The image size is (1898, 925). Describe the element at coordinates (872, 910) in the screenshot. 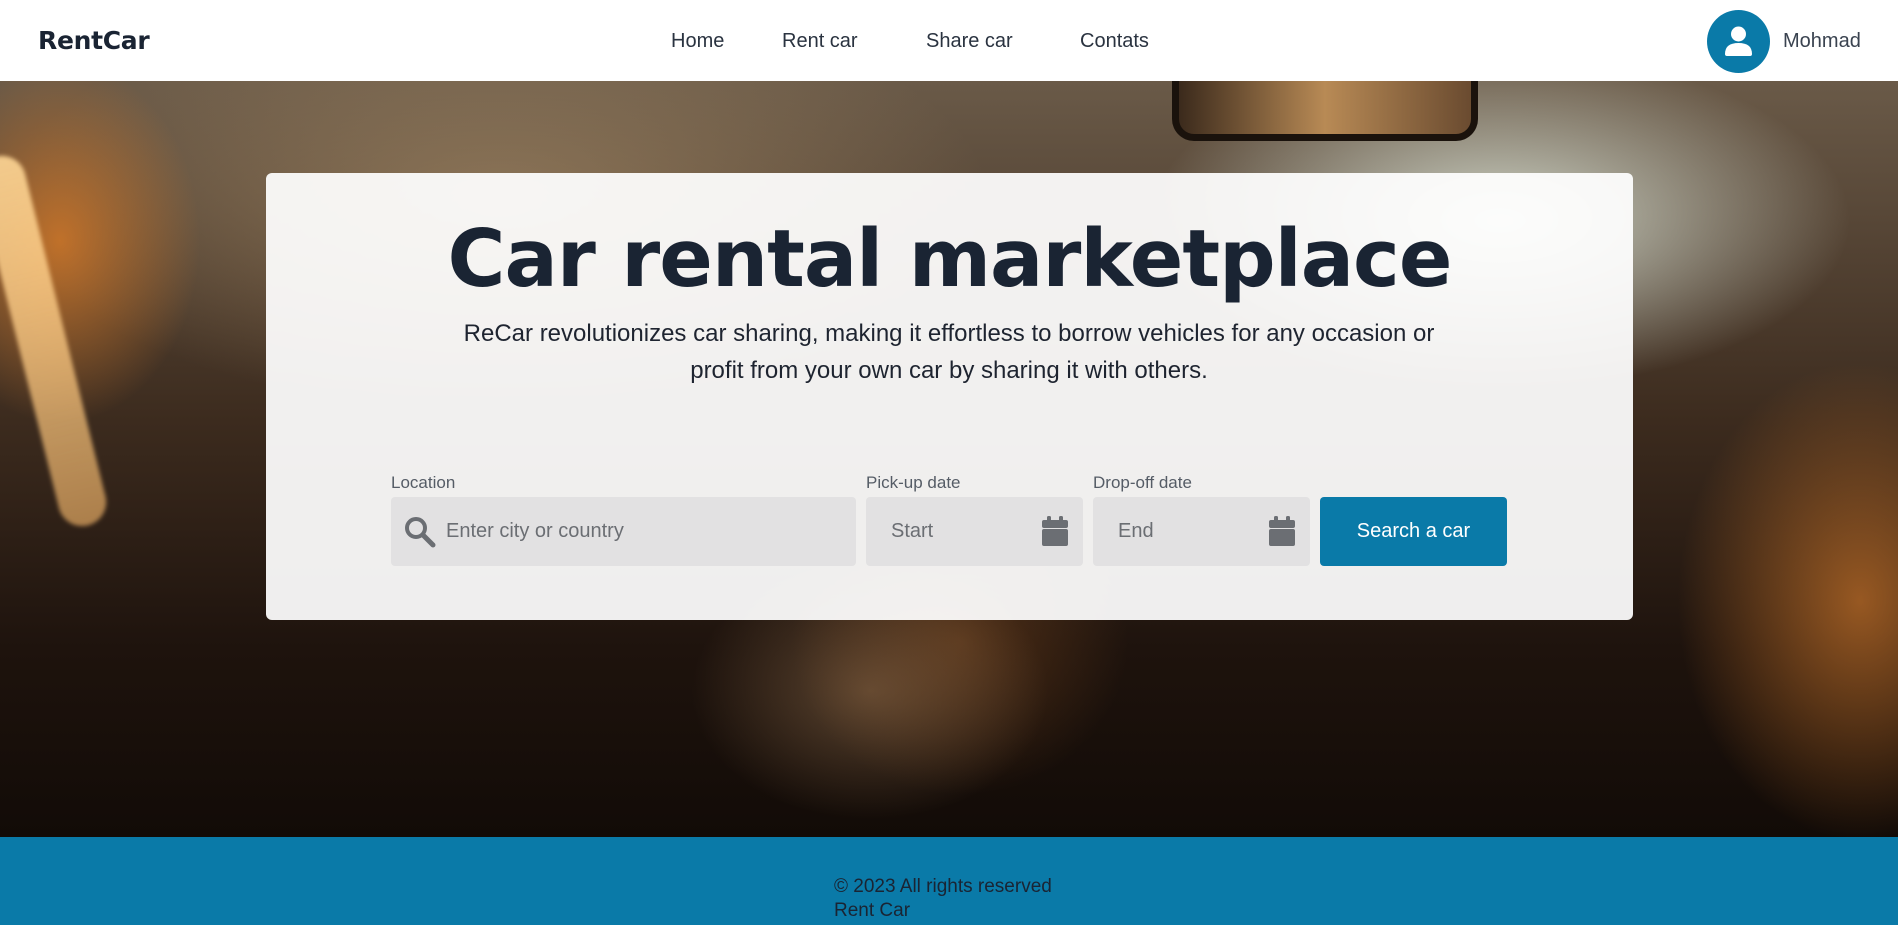

I see `footer-brand: Rent Car` at that location.